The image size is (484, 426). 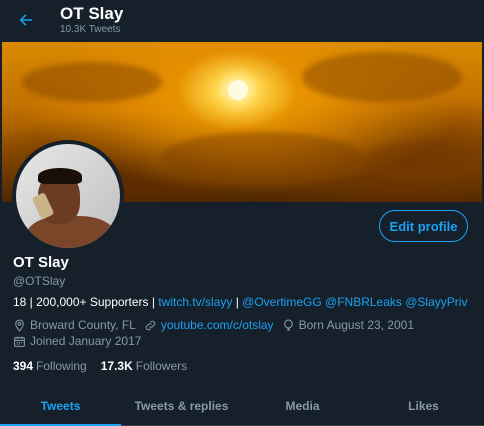 What do you see at coordinates (181, 407) in the screenshot?
I see `tab-tweets-replies: Tweets & replies` at bounding box center [181, 407].